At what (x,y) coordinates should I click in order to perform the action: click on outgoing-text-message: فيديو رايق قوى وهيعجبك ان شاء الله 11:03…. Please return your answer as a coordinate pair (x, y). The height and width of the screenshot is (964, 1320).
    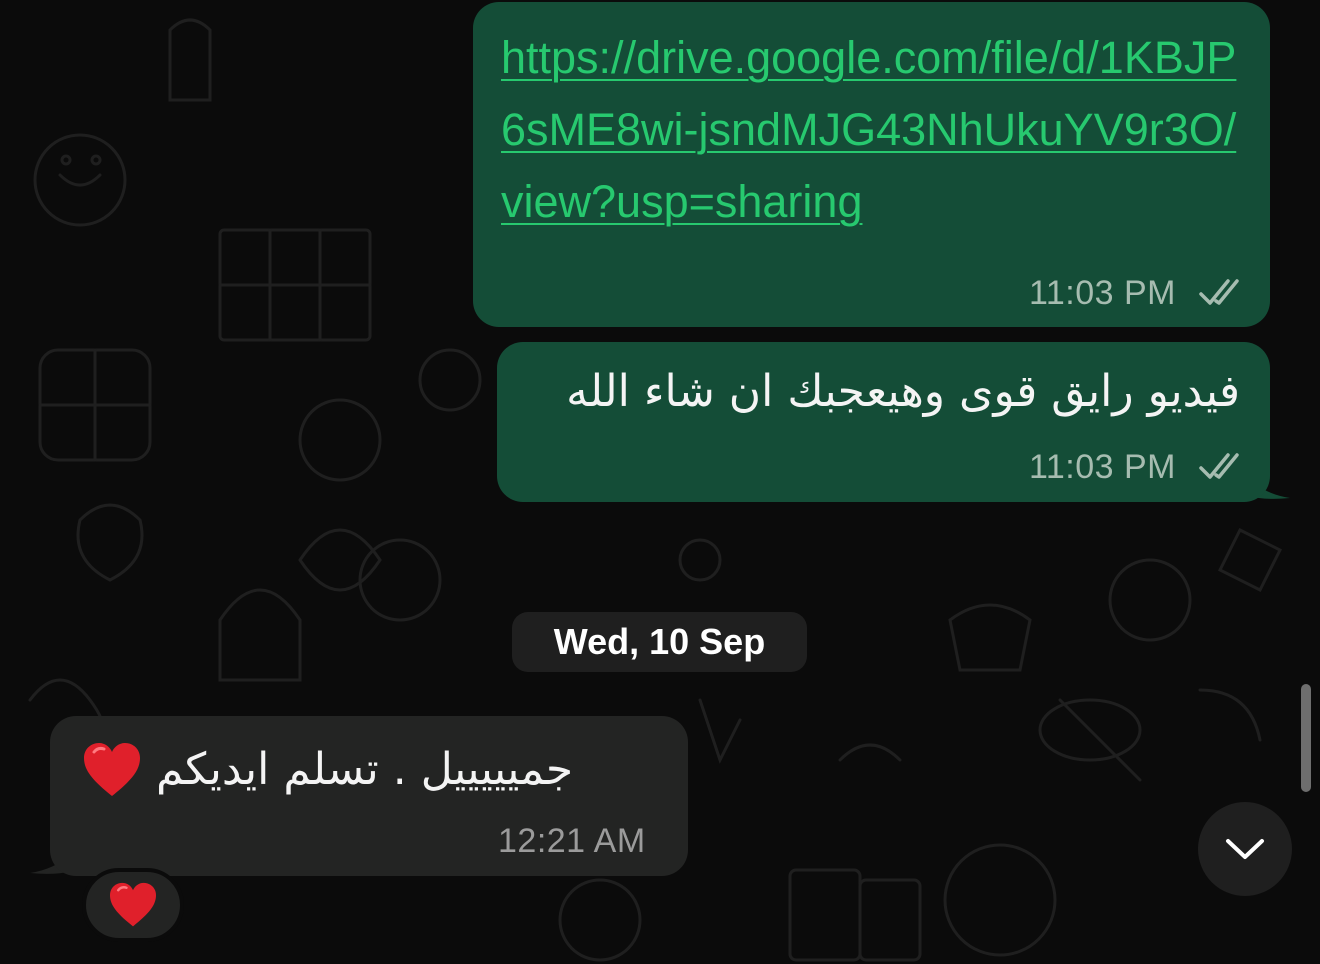
    Looking at the image, I should click on (883, 422).